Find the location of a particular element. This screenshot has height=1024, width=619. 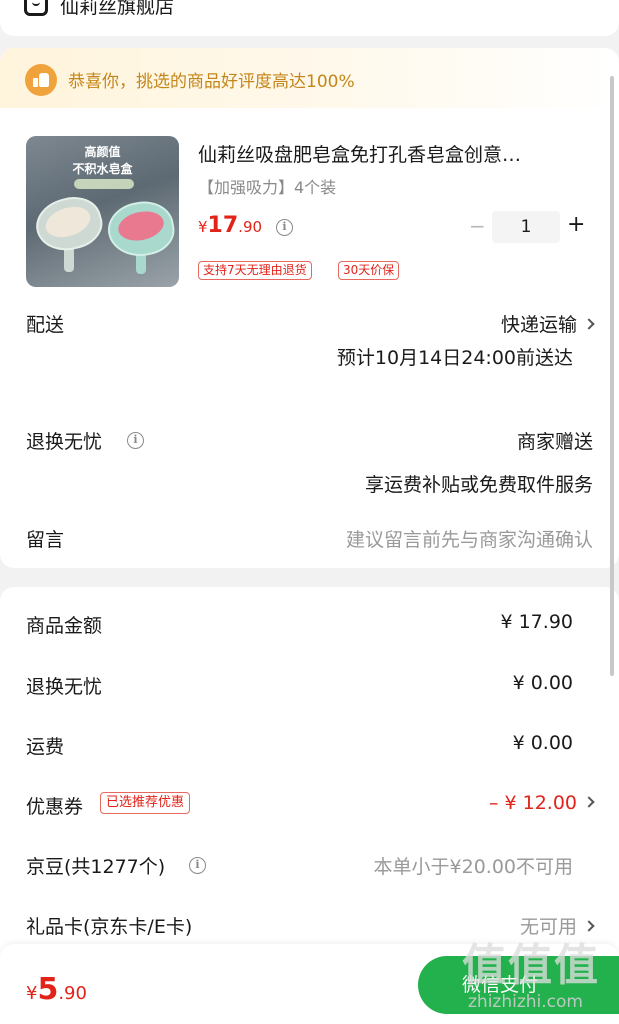

total-decimal: .90 is located at coordinates (72, 993).